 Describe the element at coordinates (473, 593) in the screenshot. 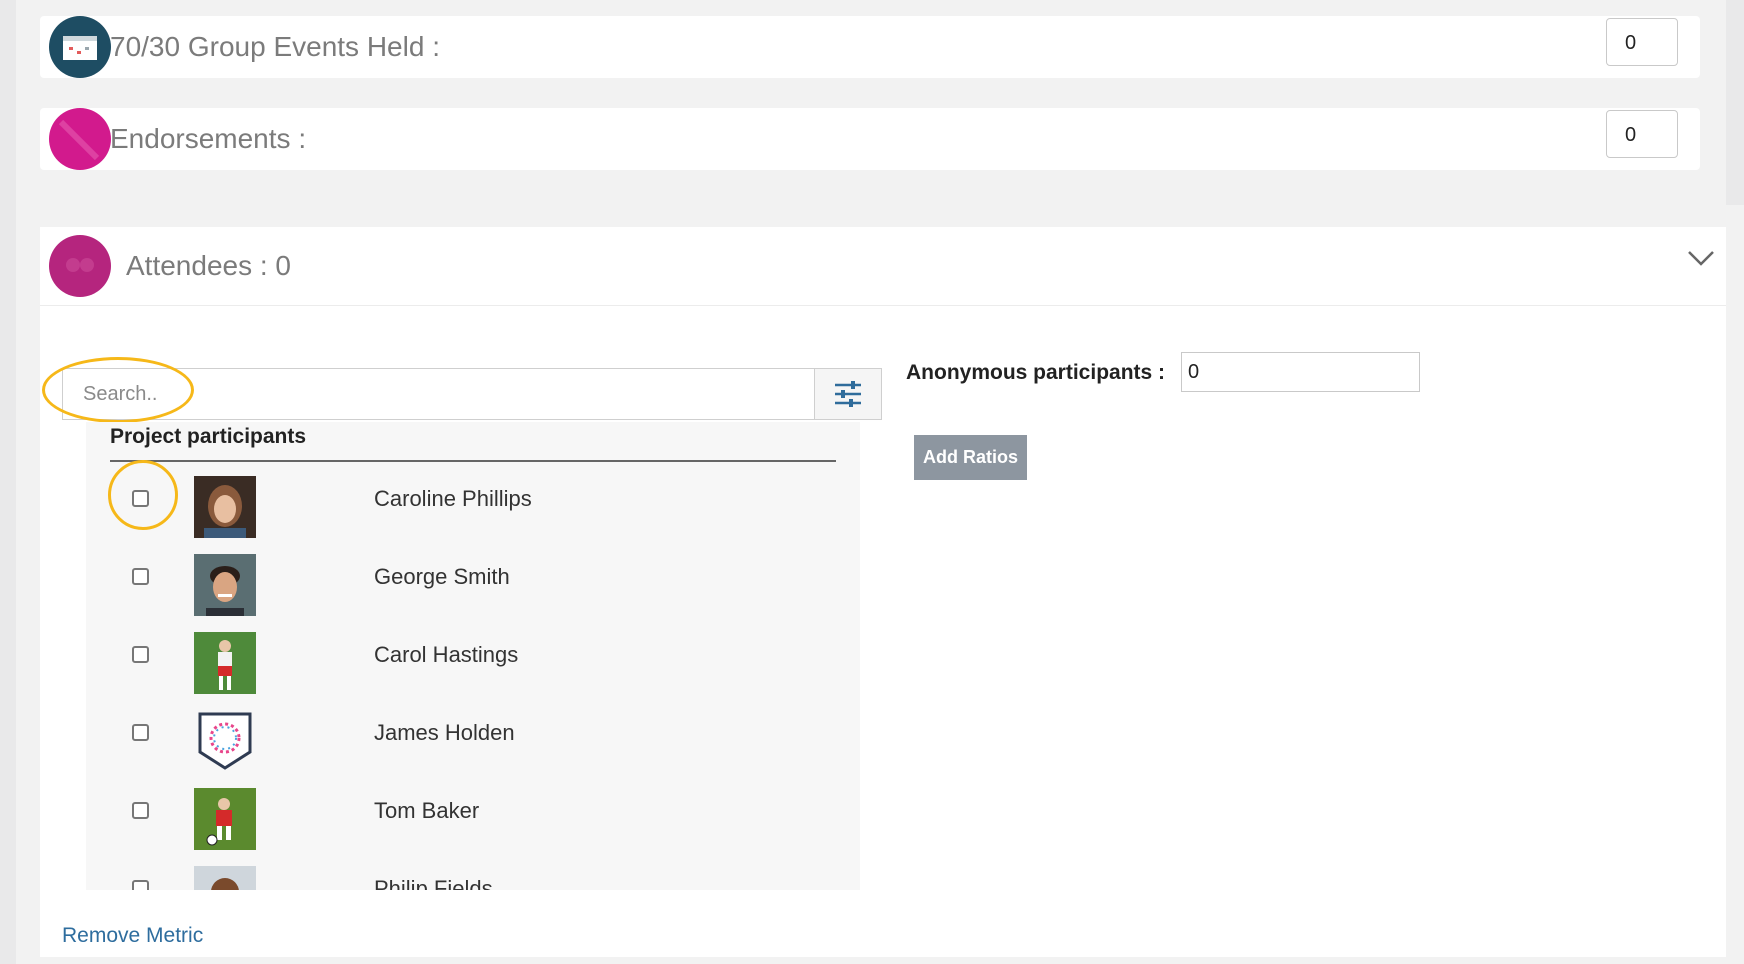

I see `list-item: George Smith` at that location.